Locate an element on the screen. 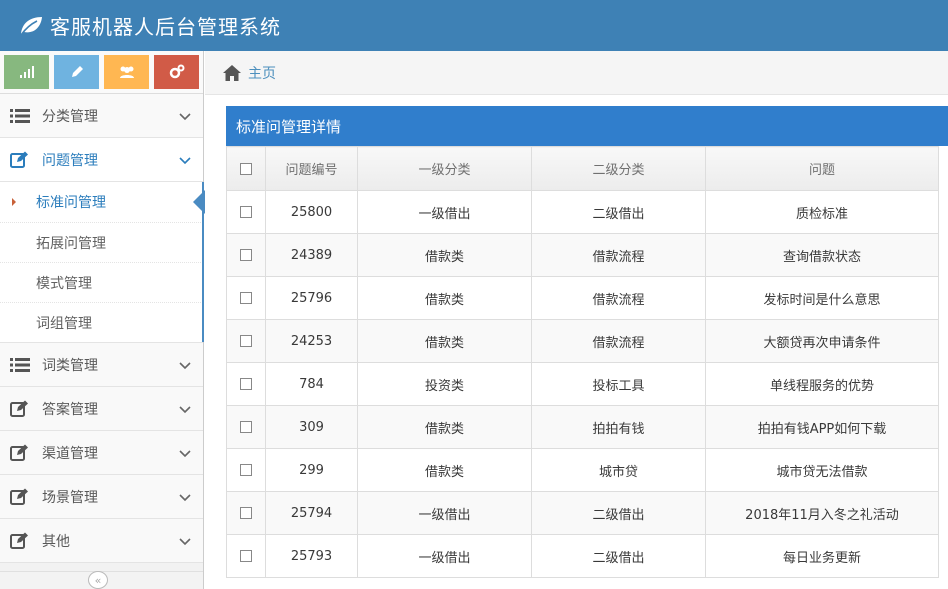 This screenshot has height=589, width=948. table-cell: 单线程服务的优势 is located at coordinates (822, 384).